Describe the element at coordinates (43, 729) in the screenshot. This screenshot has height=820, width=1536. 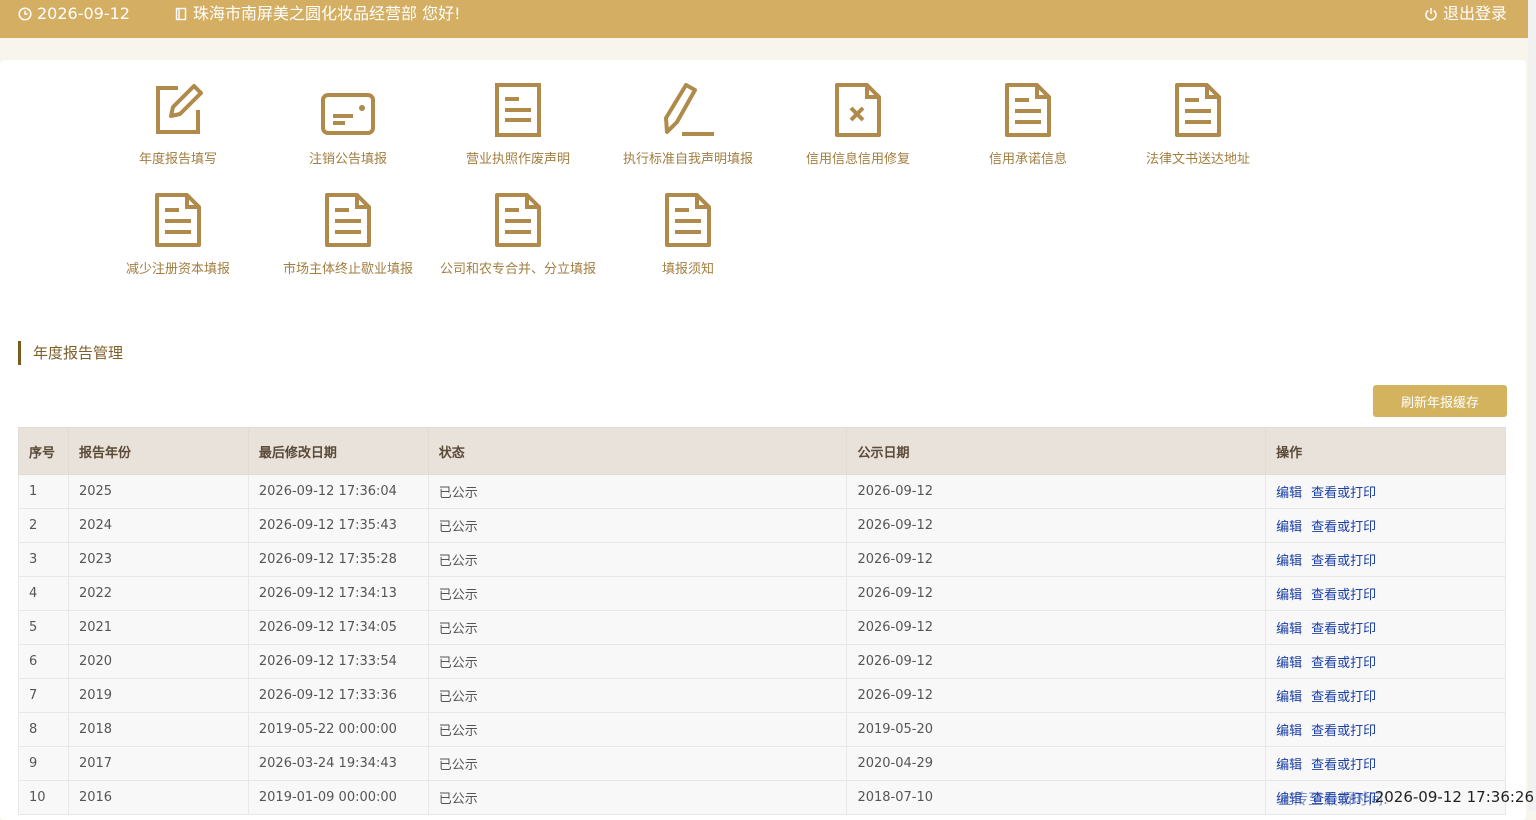
I see `cell-index: 8` at that location.